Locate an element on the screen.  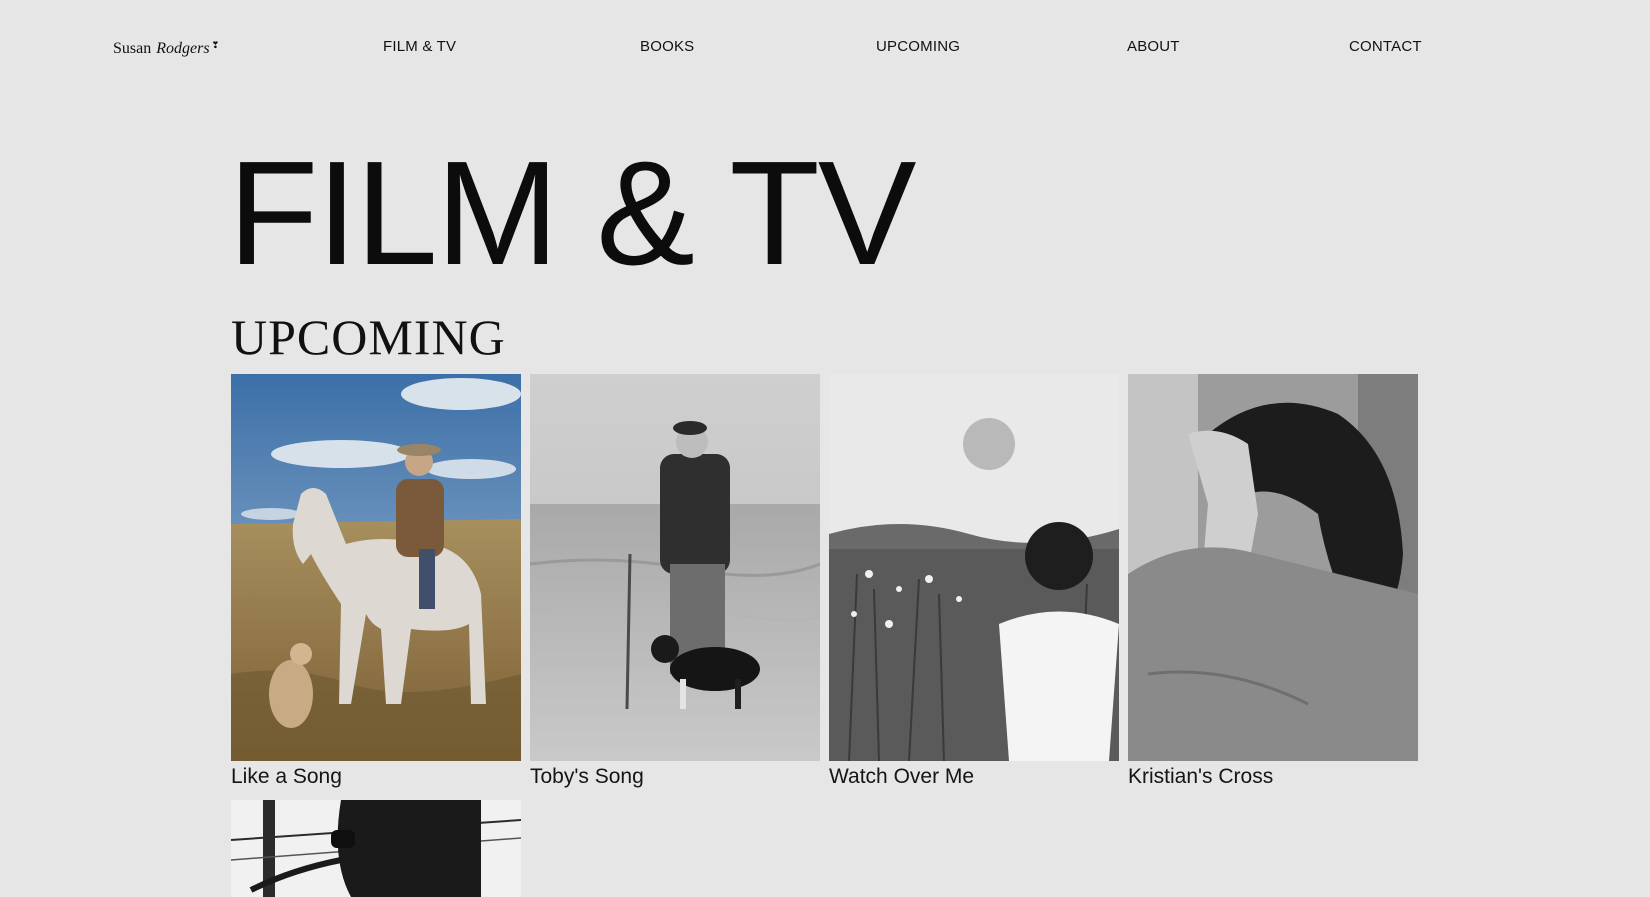
film-card: Watch Over Me is located at coordinates (974, 582).